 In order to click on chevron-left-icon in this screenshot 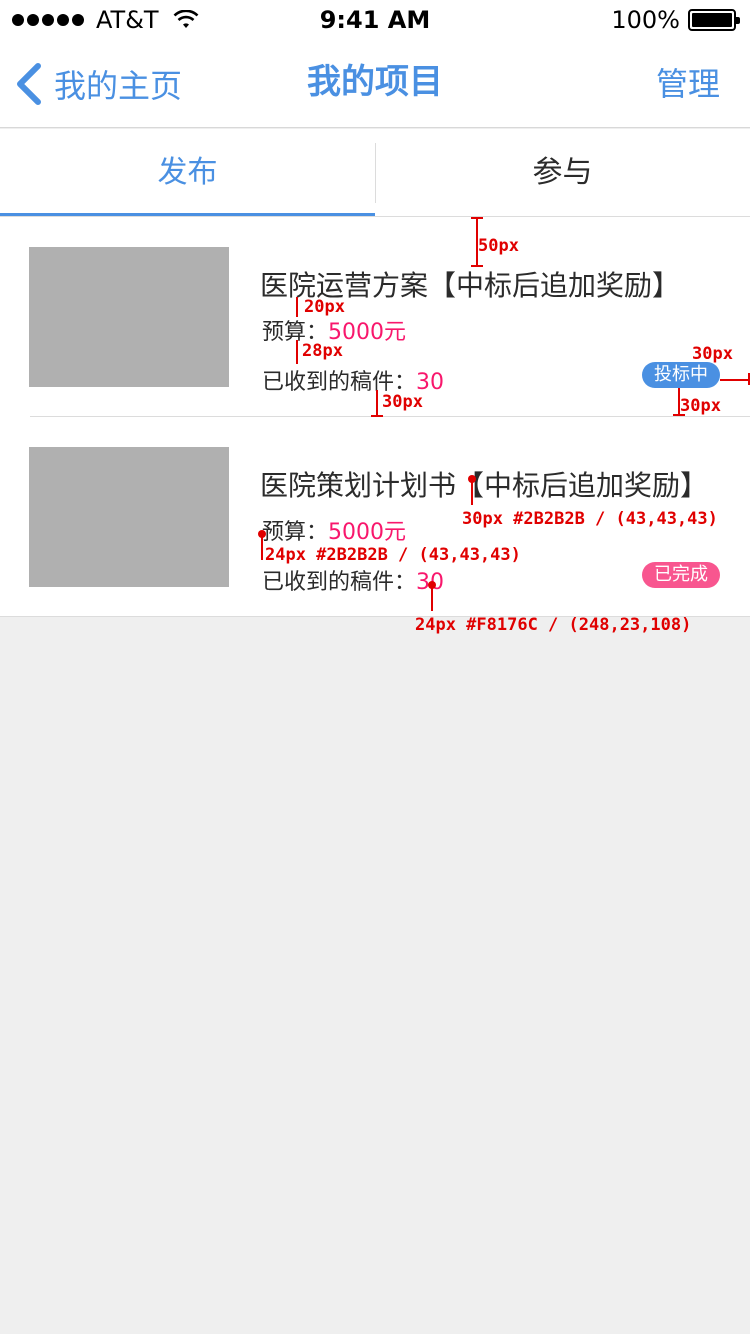, I will do `click(29, 84)`.